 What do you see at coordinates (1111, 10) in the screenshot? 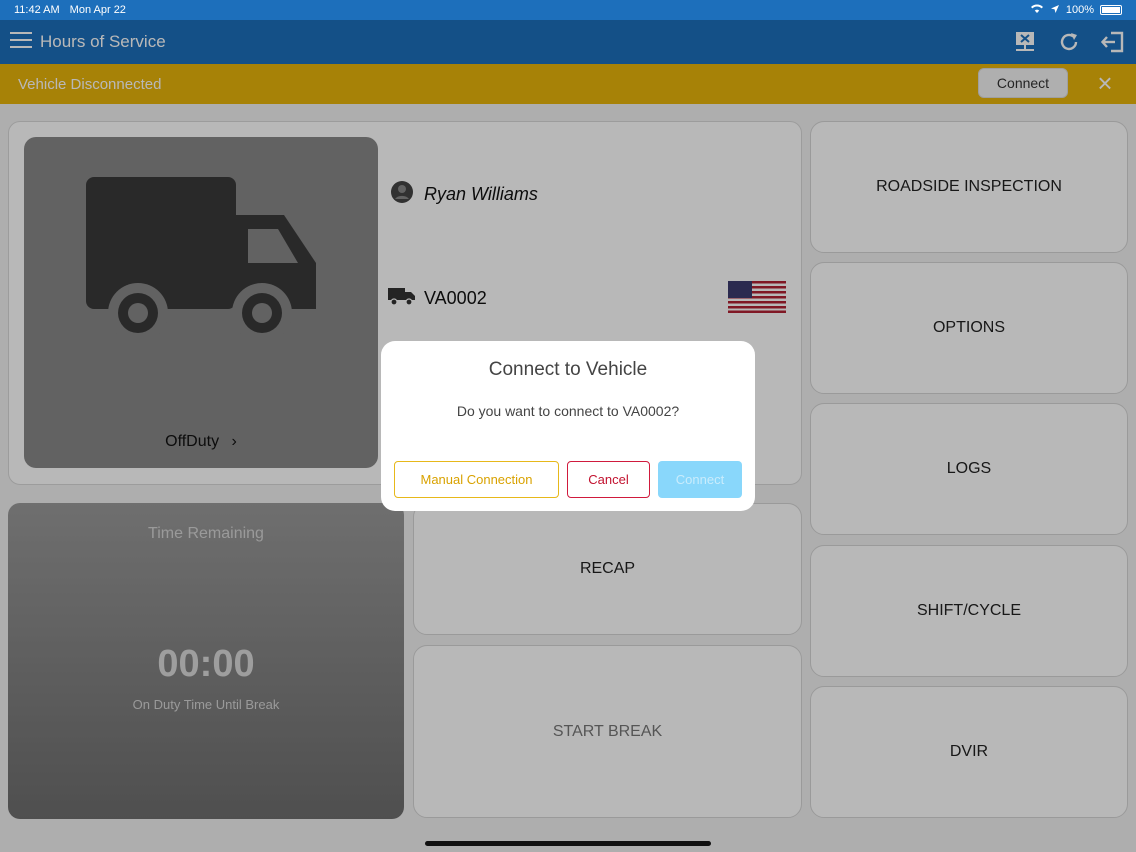
I see `battery-icon` at bounding box center [1111, 10].